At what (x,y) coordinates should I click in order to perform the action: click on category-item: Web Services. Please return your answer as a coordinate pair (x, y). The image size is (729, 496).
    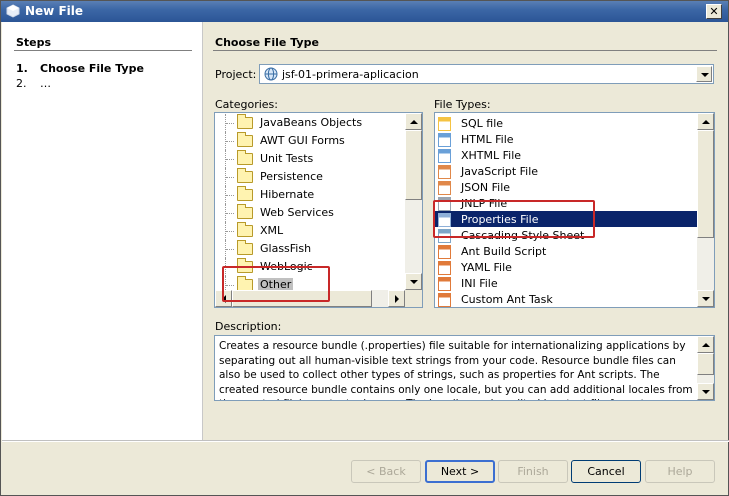
    Looking at the image, I should click on (310, 213).